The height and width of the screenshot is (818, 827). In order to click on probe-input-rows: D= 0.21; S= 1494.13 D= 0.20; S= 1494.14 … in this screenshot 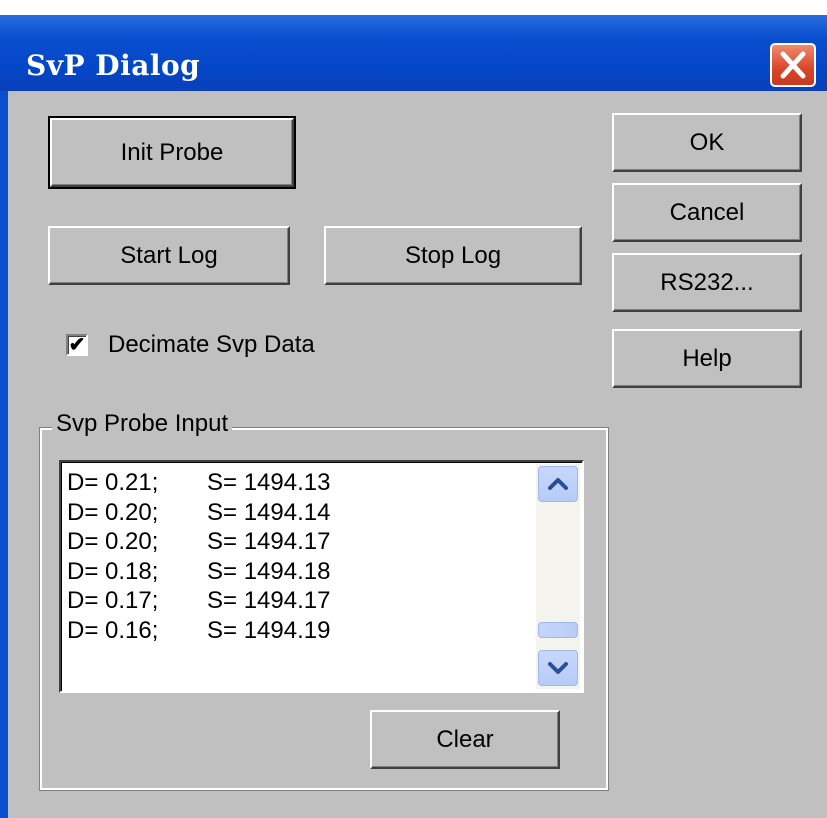, I will do `click(198, 556)`.